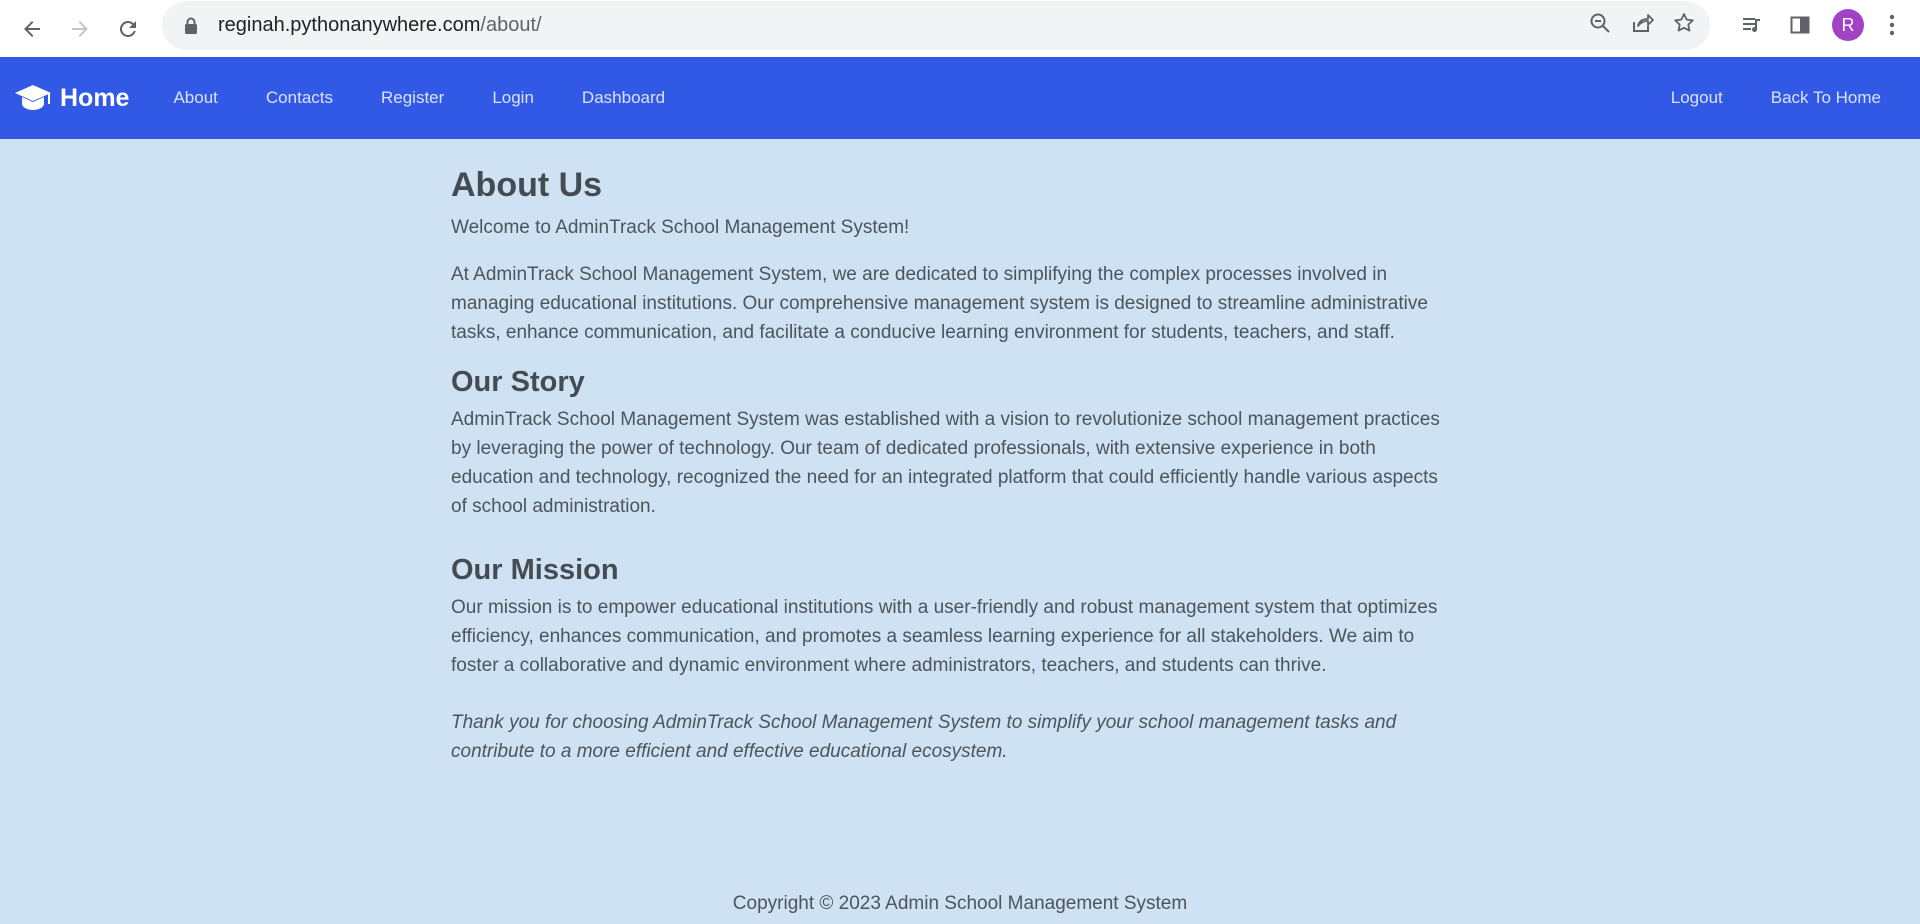 This screenshot has height=924, width=1920. I want to click on story-heading: Our Story, so click(518, 382).